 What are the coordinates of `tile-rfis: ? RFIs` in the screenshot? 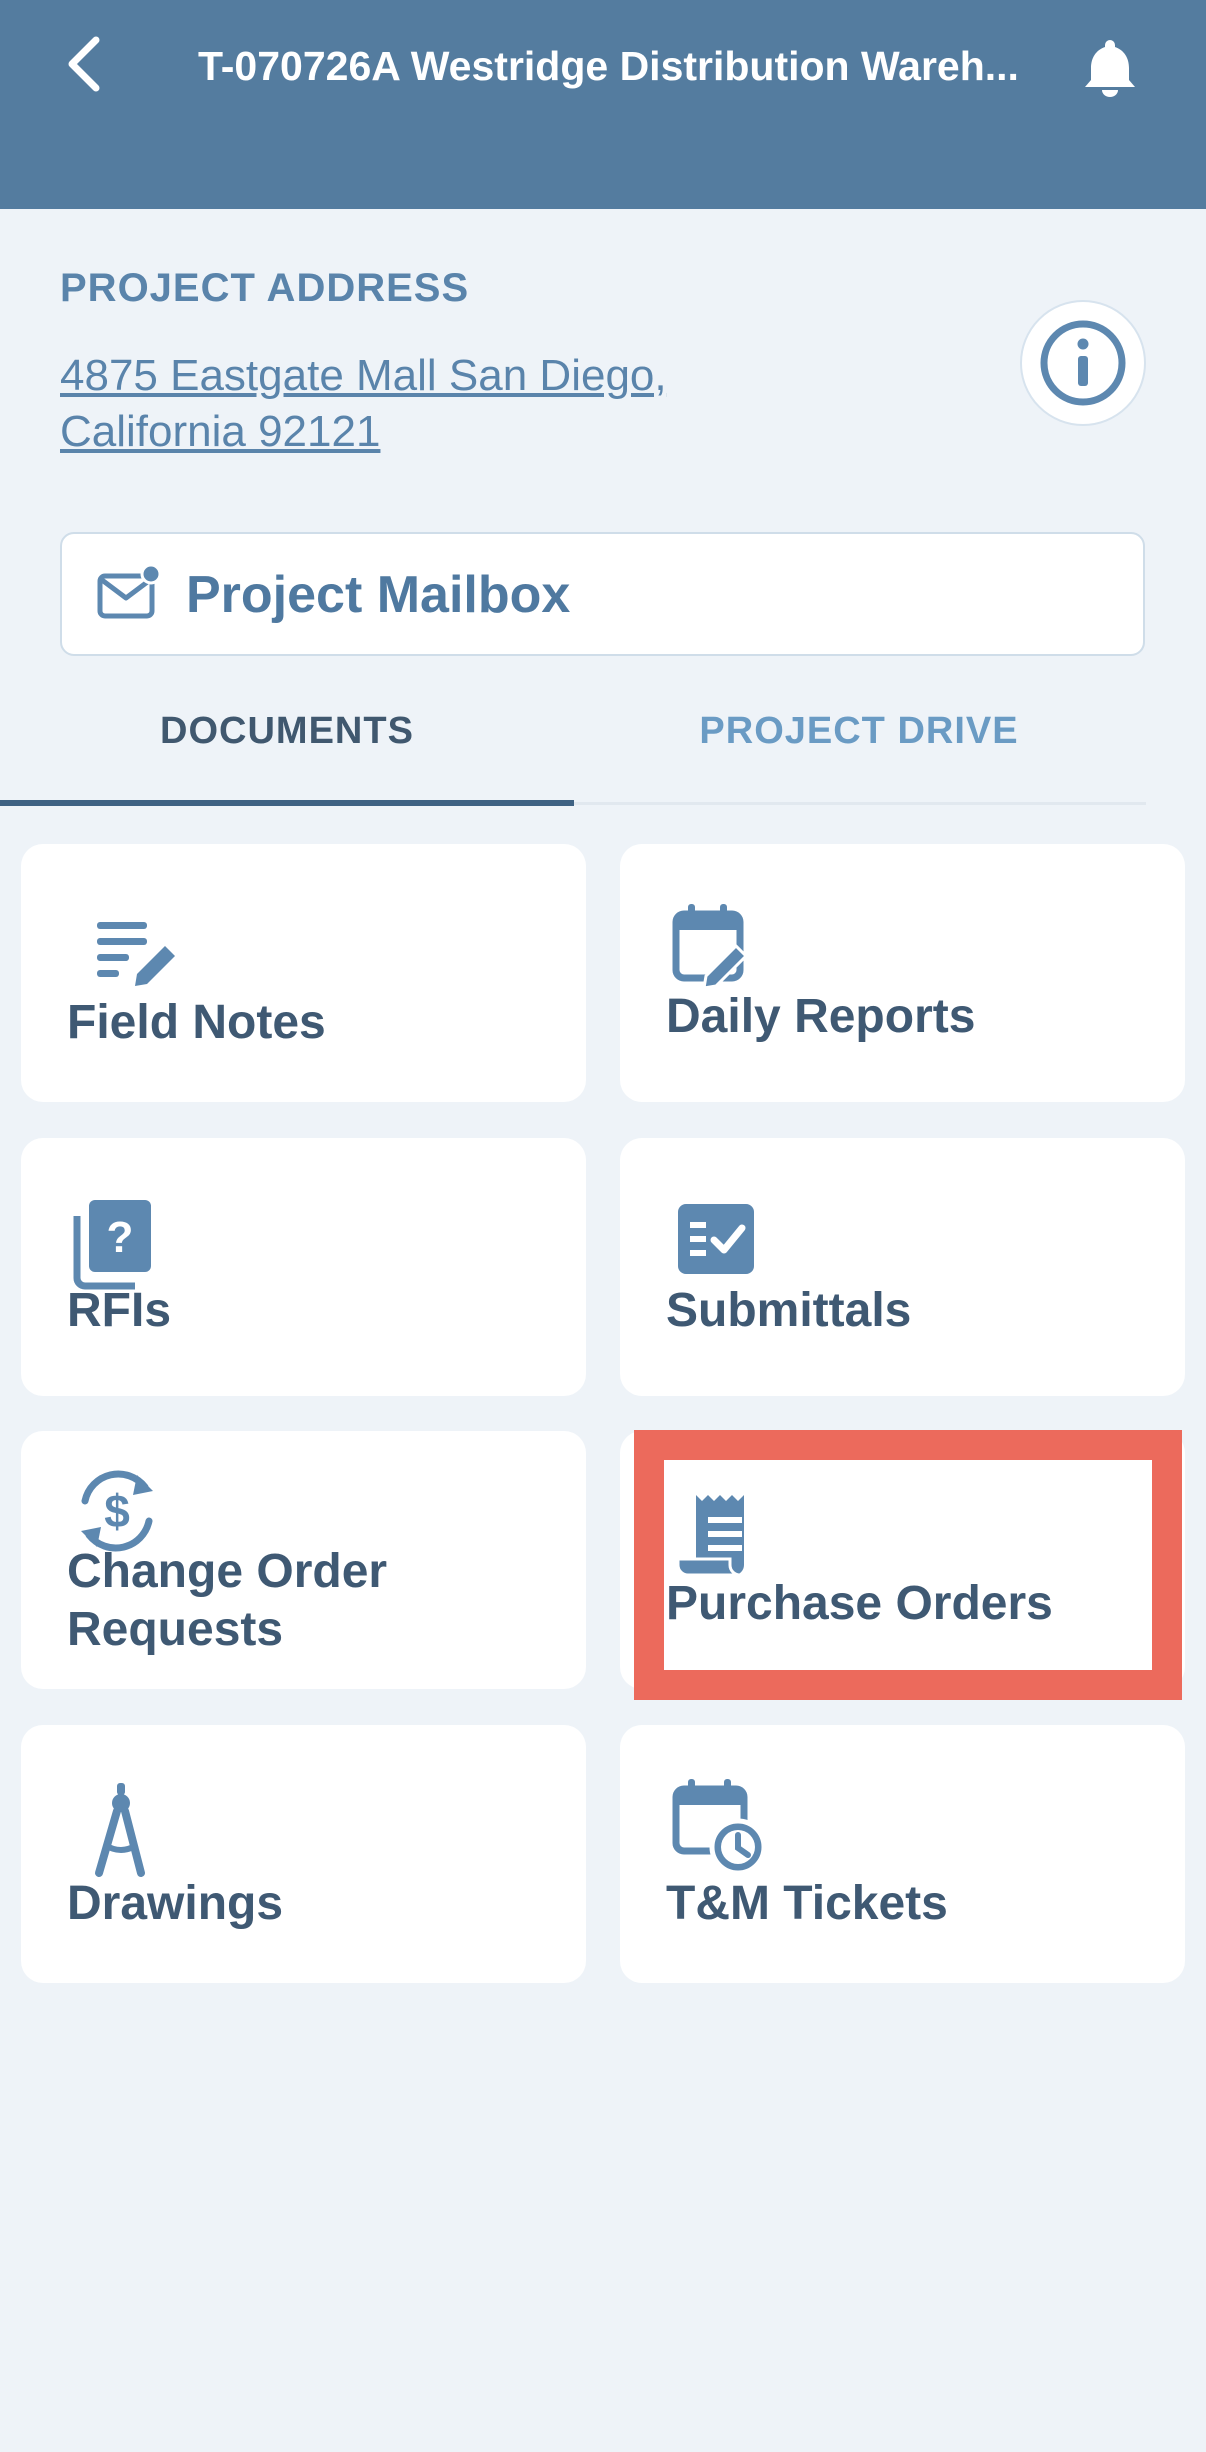 It's located at (303, 1267).